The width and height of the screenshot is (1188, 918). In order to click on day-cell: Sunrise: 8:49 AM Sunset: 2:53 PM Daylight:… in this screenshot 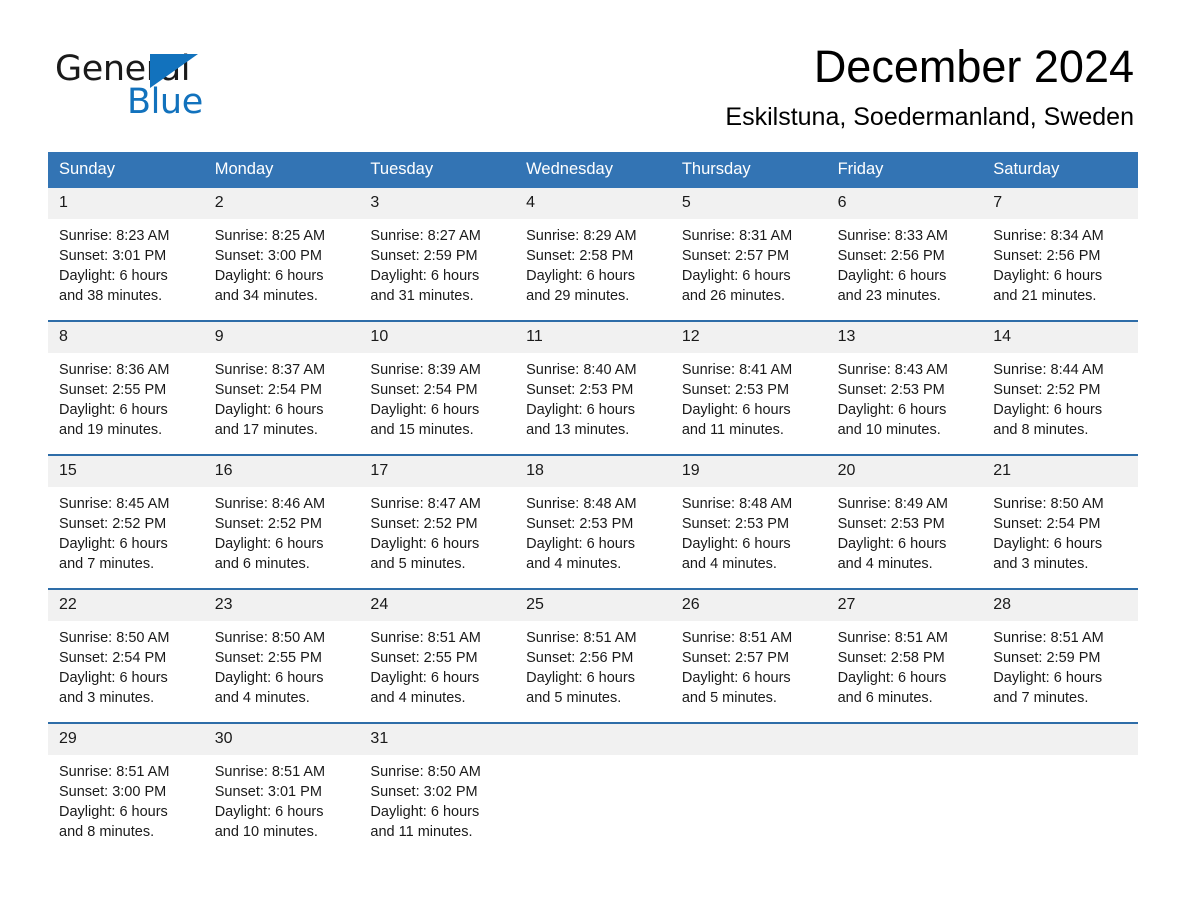, I will do `click(905, 534)`.